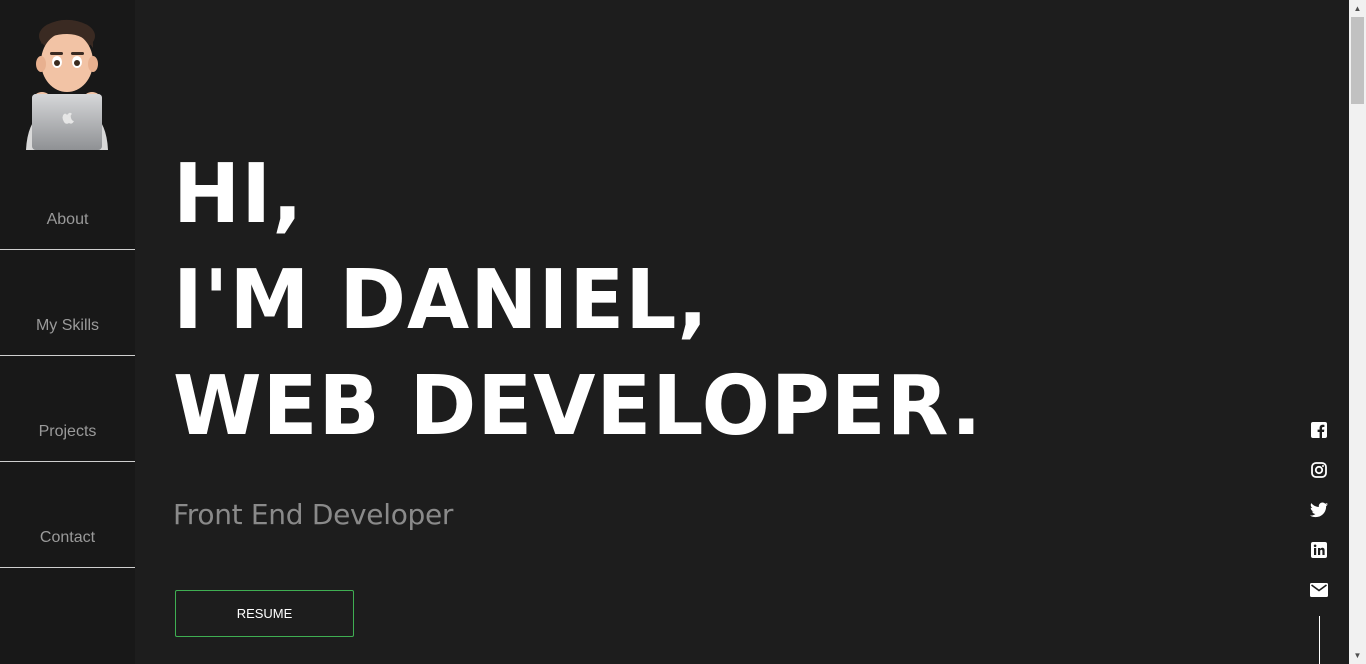  I want to click on scroll-down-icon: ▼, so click(1357, 655).